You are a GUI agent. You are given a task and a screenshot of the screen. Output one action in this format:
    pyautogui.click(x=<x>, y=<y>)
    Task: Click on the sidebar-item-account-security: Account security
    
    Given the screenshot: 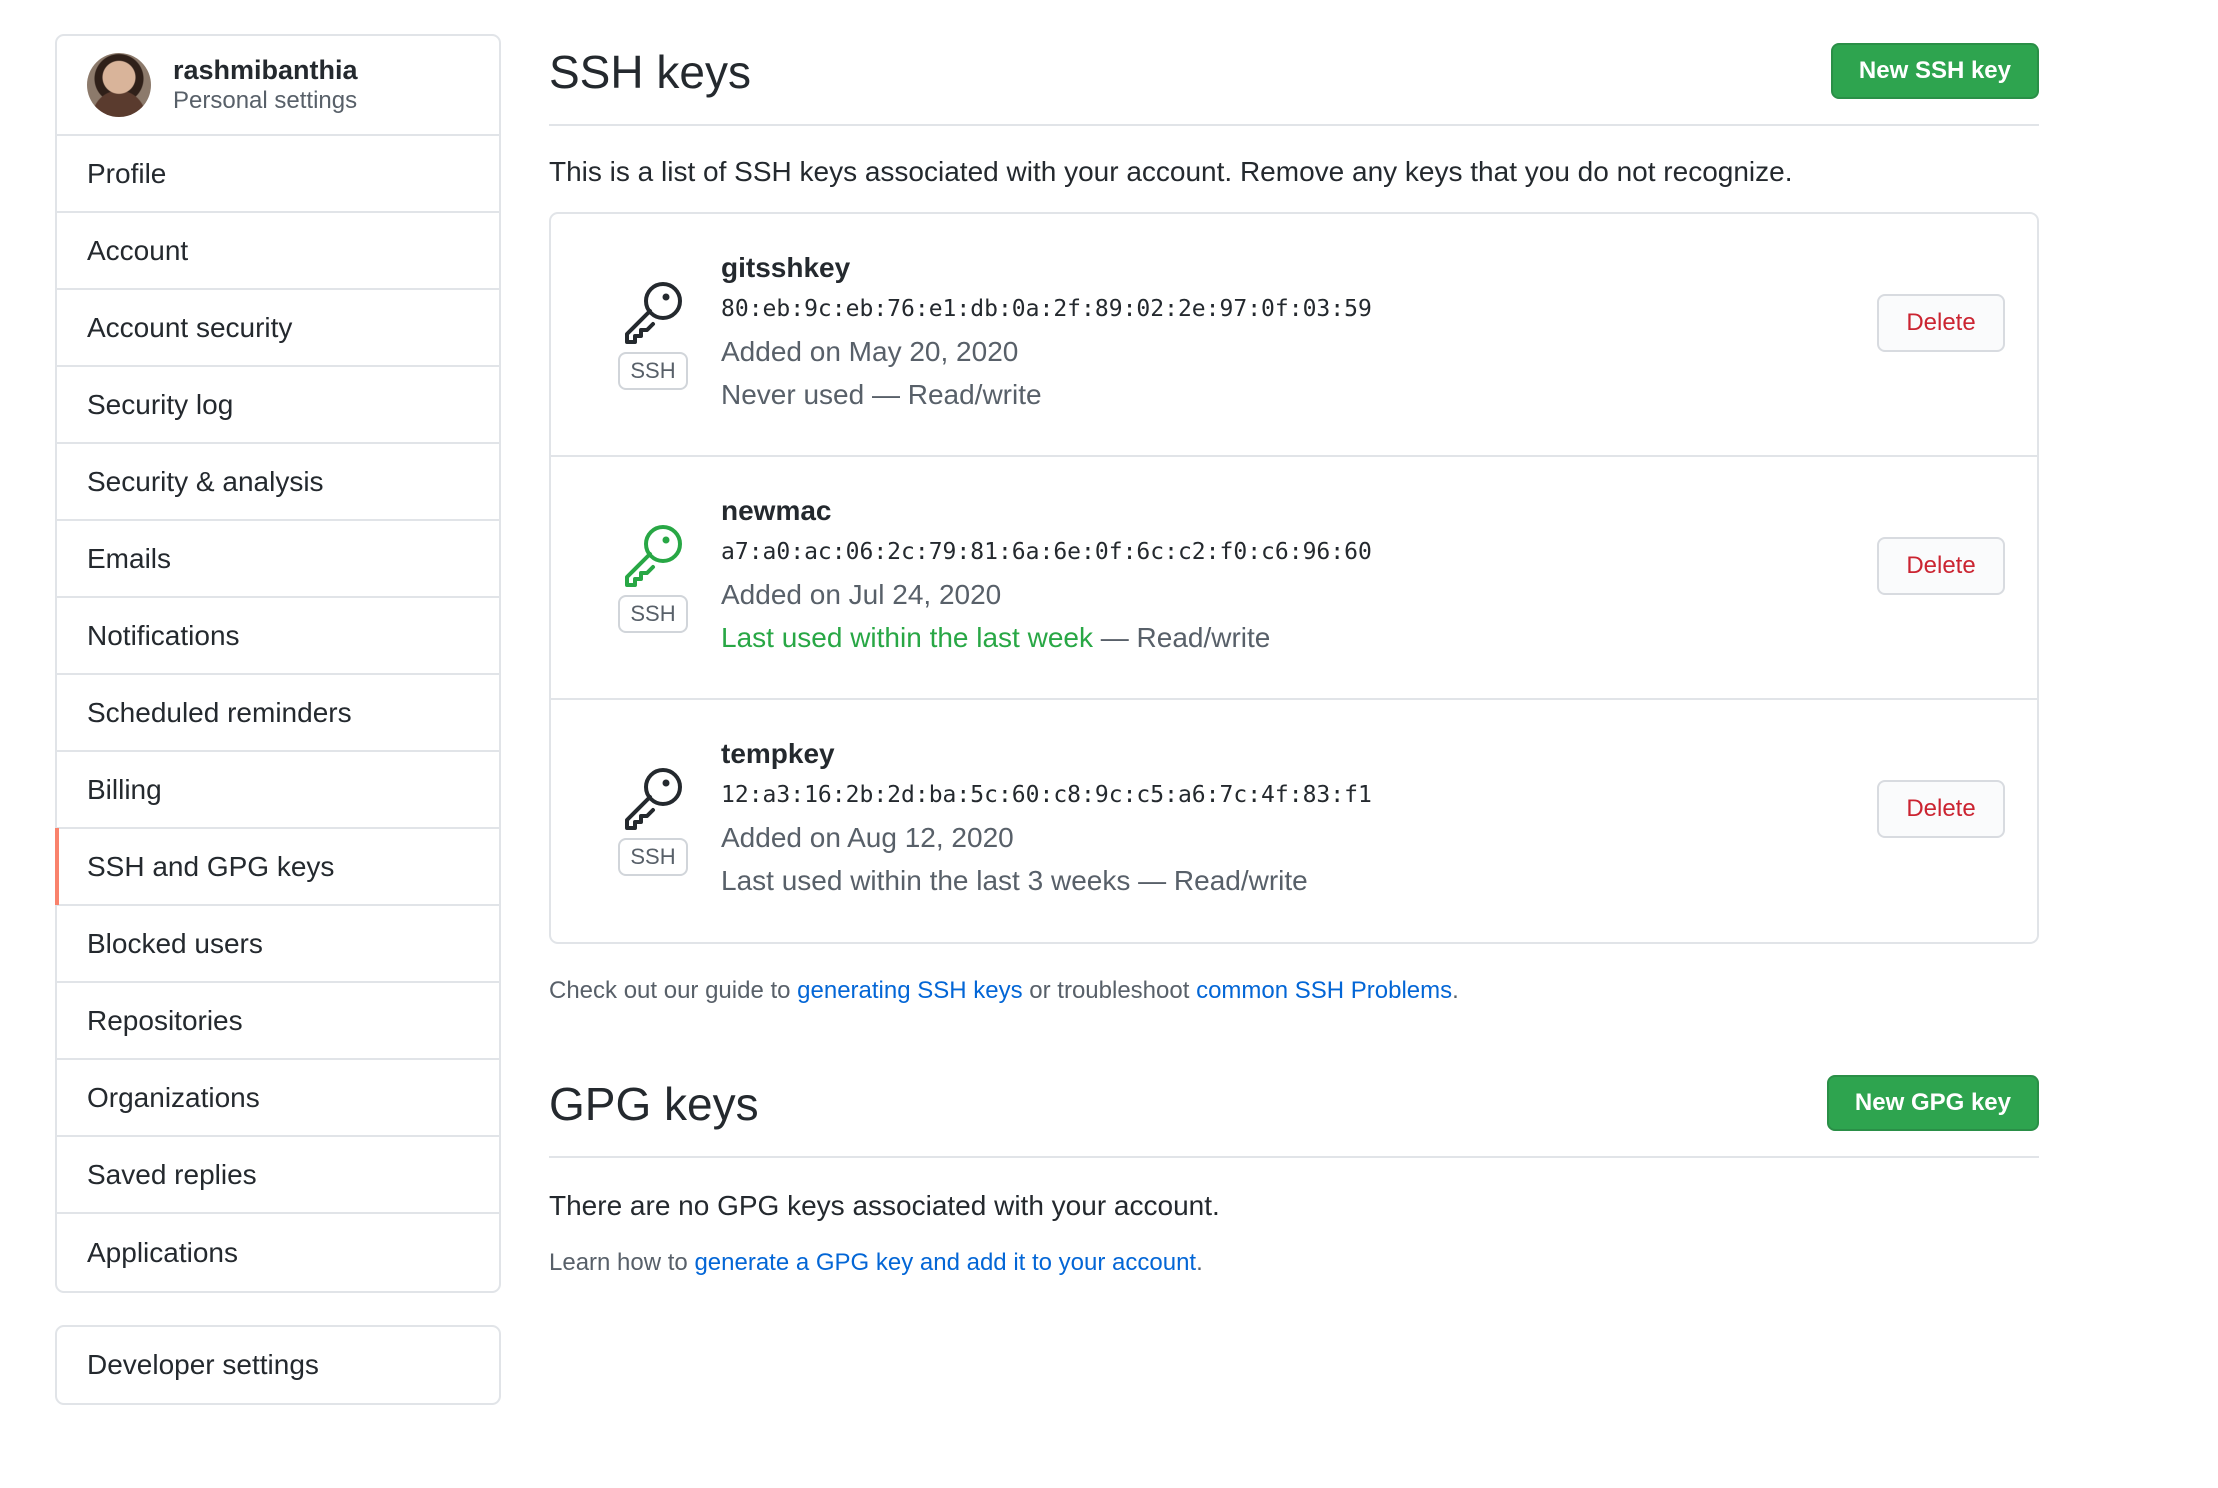 What is the action you would take?
    pyautogui.click(x=278, y=328)
    